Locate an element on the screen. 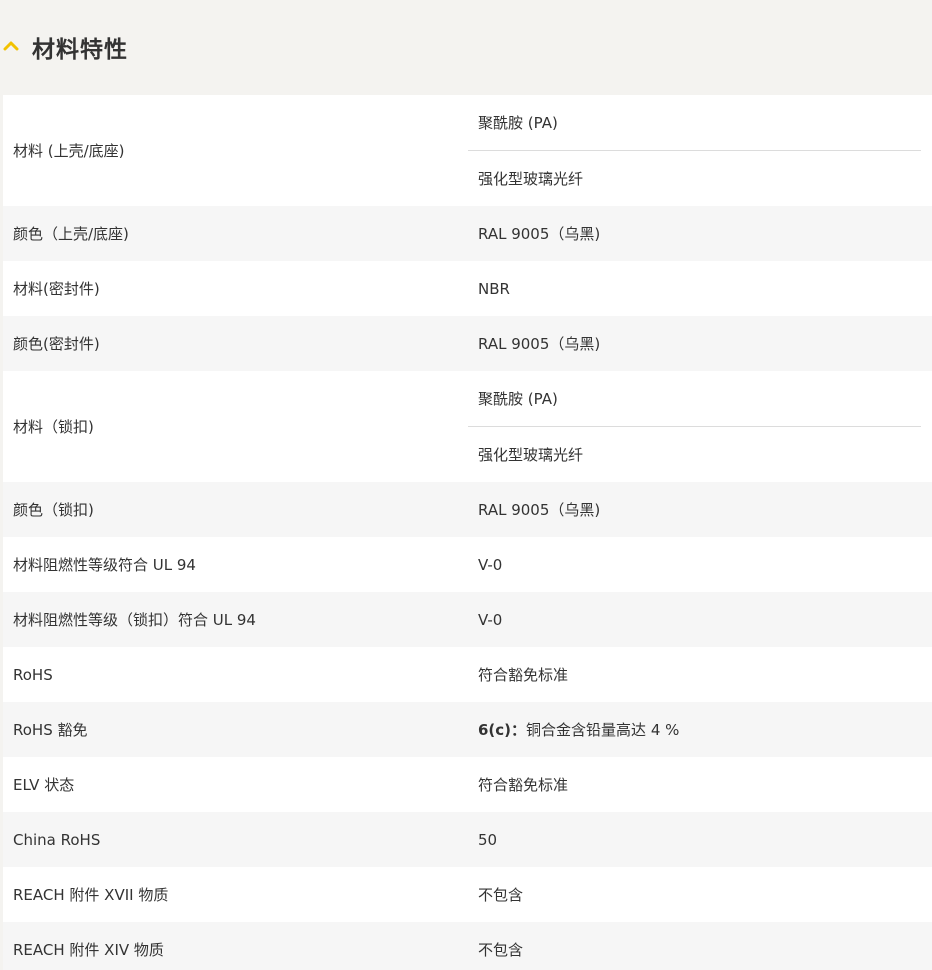 The height and width of the screenshot is (970, 932). table-row: REACH 附件 XVII 物质 不包含 is located at coordinates (467, 894).